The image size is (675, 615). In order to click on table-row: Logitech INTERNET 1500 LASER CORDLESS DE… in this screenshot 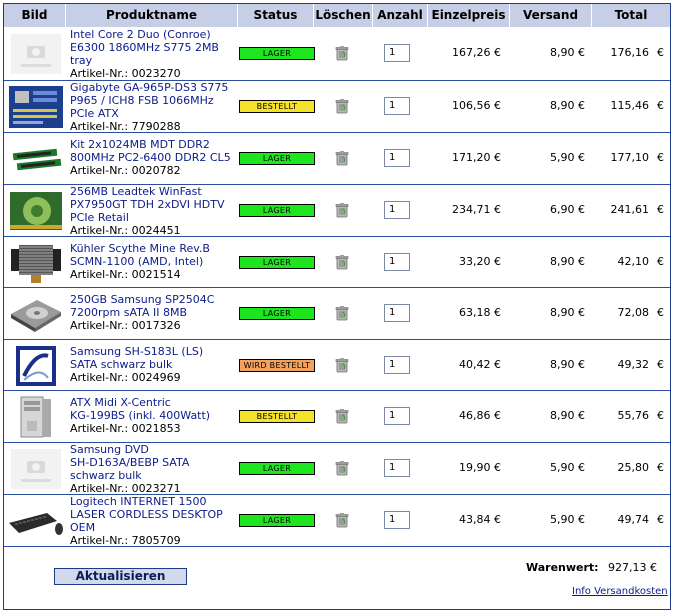, I will do `click(337, 520)`.